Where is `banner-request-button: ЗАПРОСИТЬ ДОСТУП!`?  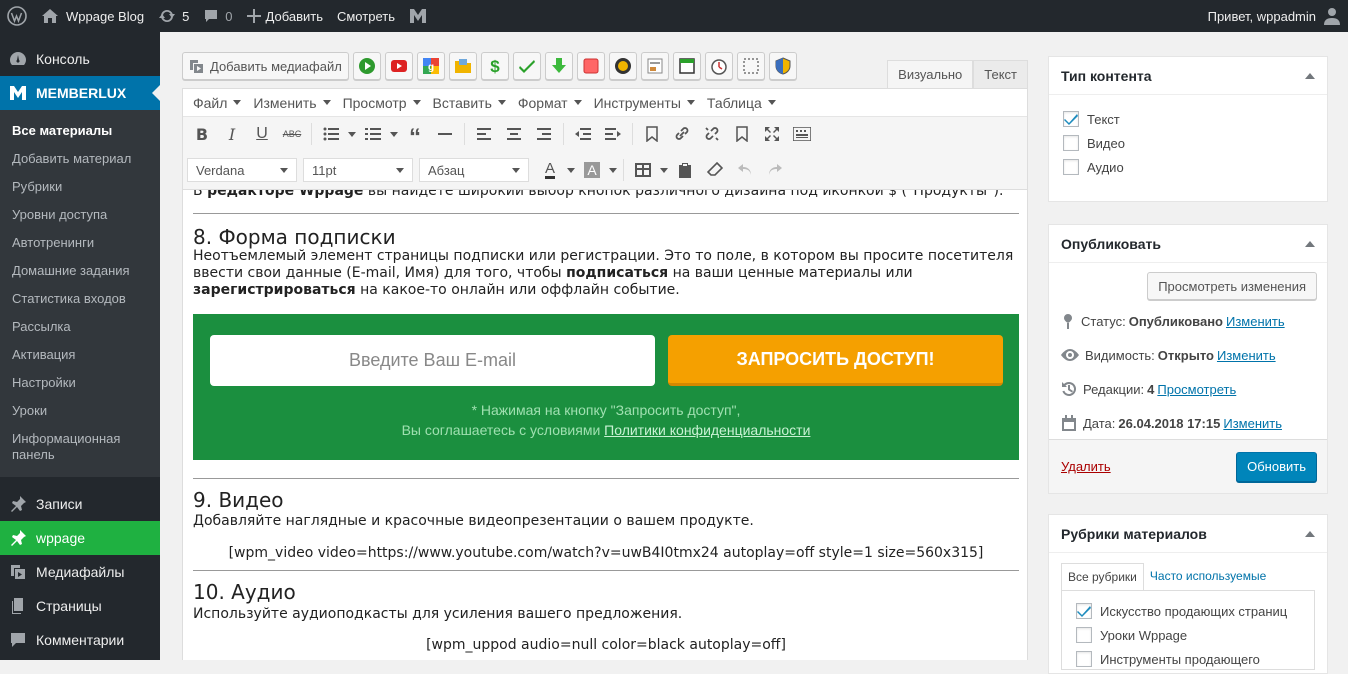
banner-request-button: ЗАПРОСИТЬ ДОСТУП! is located at coordinates (835, 360).